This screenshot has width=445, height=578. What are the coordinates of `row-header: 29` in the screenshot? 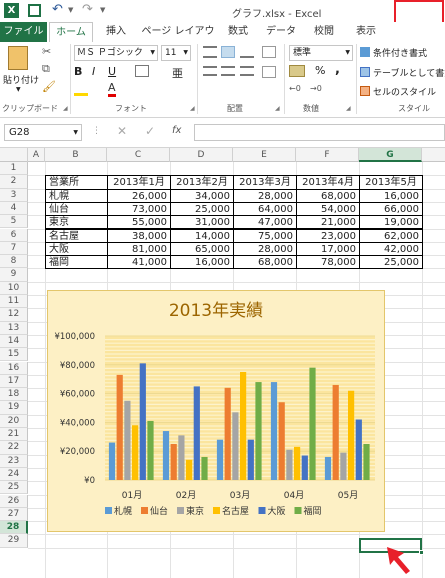 It's located at (14, 541).